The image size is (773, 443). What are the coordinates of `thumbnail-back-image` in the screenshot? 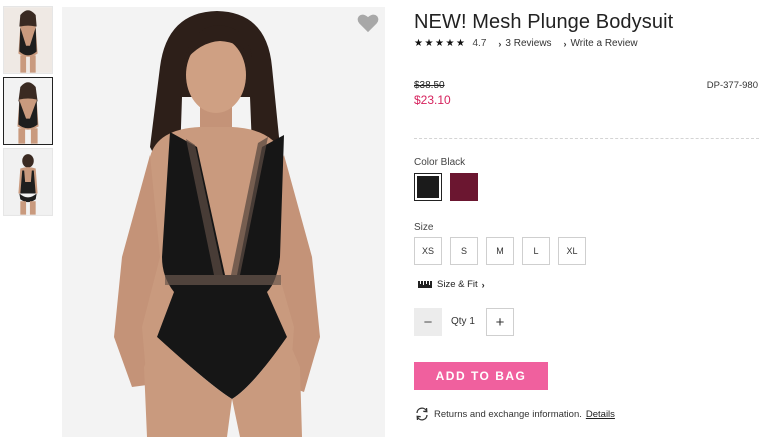 It's located at (28, 182).